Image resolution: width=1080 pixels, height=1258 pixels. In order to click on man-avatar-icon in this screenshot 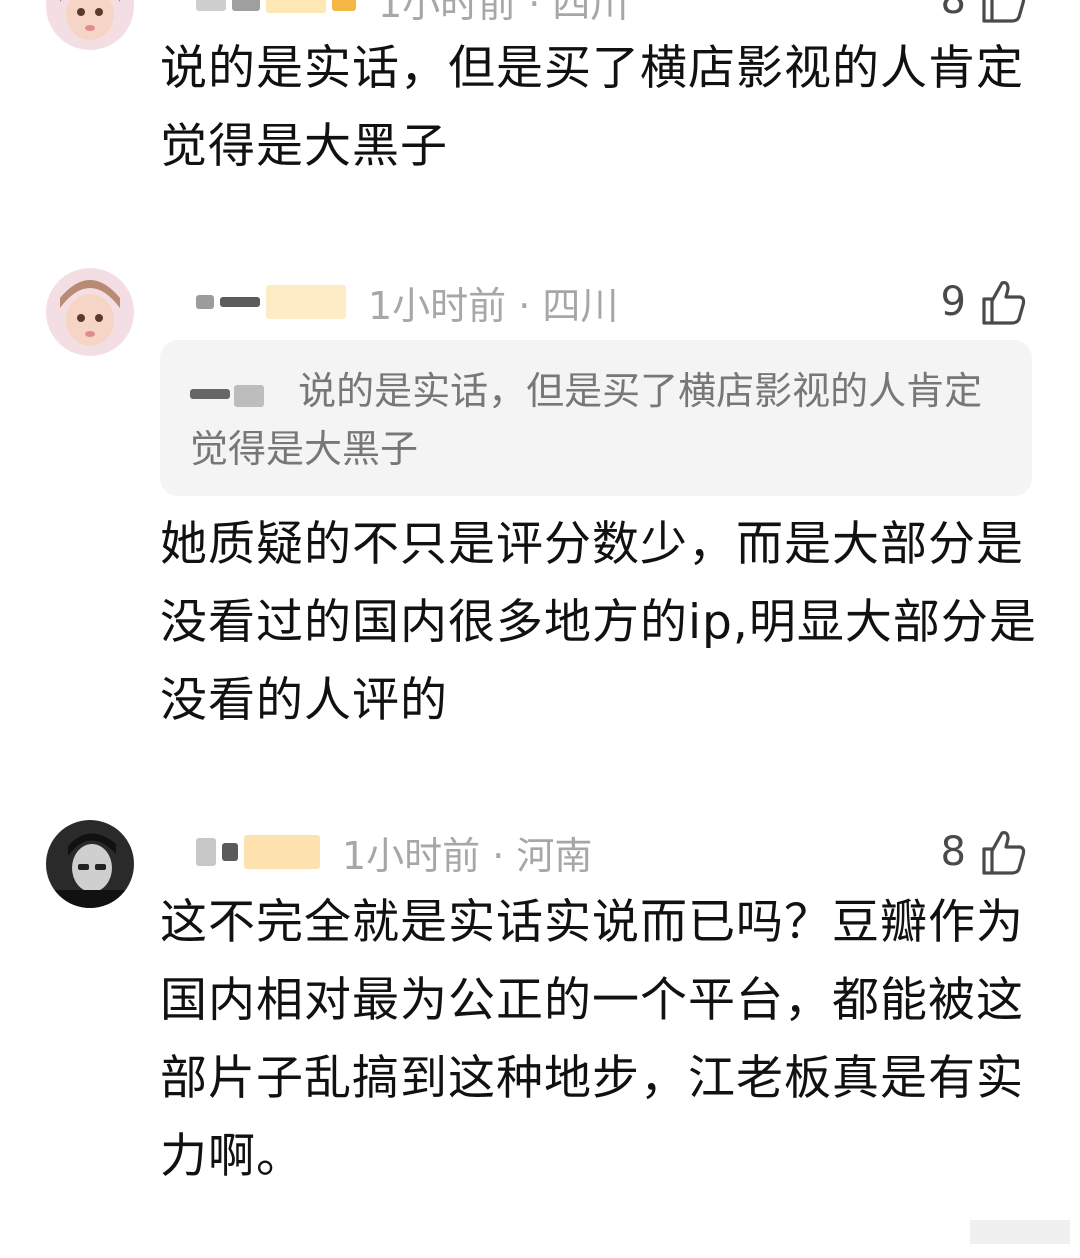, I will do `click(90, 864)`.